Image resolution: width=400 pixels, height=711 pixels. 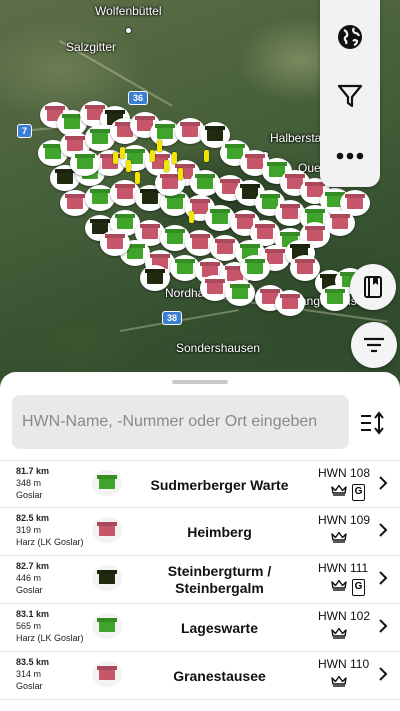 What do you see at coordinates (29, 483) in the screenshot?
I see `elevation-label: 348 m` at bounding box center [29, 483].